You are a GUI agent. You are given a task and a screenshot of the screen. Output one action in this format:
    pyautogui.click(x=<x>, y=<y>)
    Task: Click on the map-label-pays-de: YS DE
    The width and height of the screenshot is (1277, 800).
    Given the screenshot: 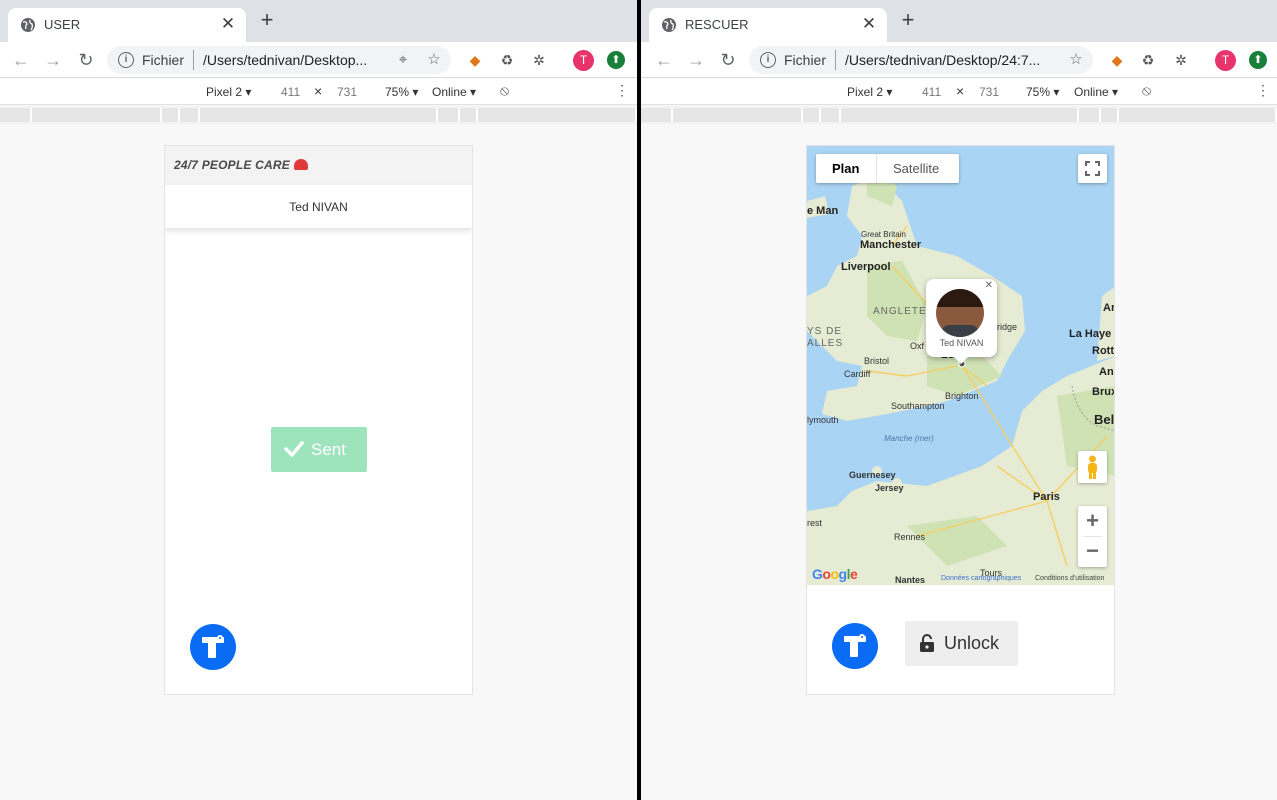 What is the action you would take?
    pyautogui.click(x=825, y=331)
    